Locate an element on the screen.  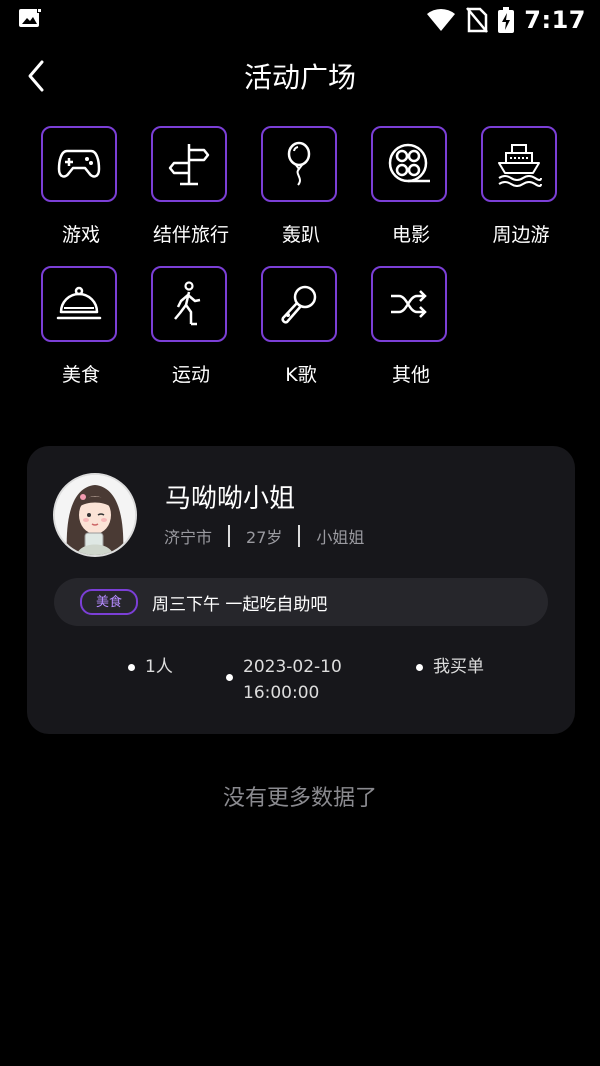
category-travel: 结伴旅行 is located at coordinates (191, 186).